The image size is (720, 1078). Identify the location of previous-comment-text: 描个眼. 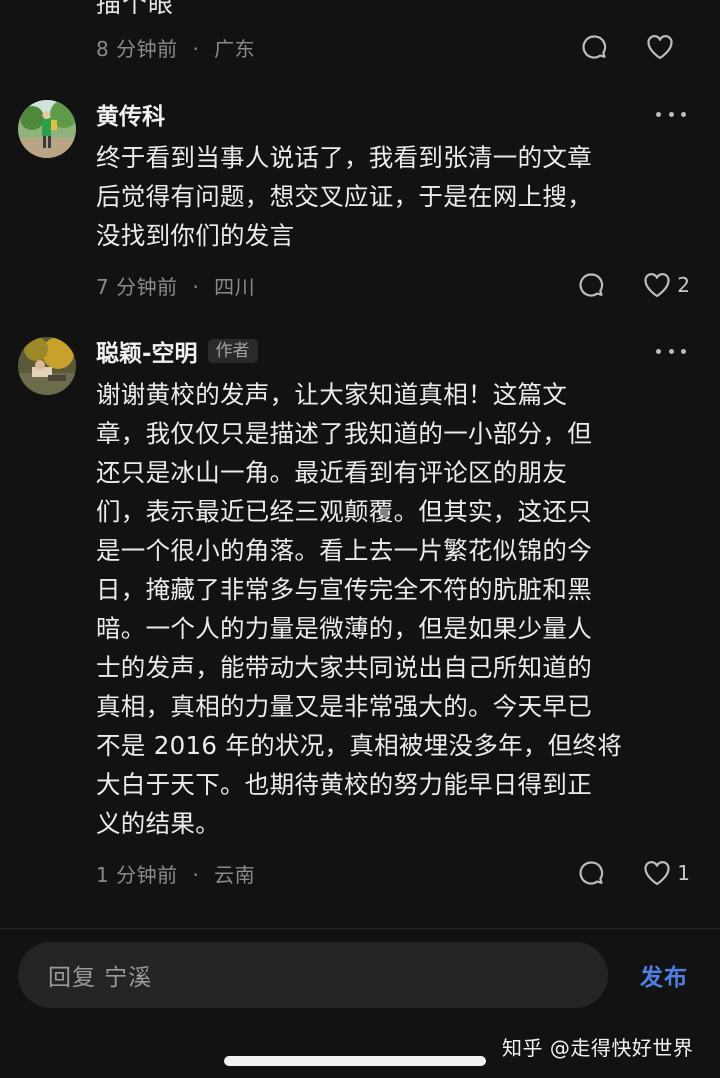
(135, 9).